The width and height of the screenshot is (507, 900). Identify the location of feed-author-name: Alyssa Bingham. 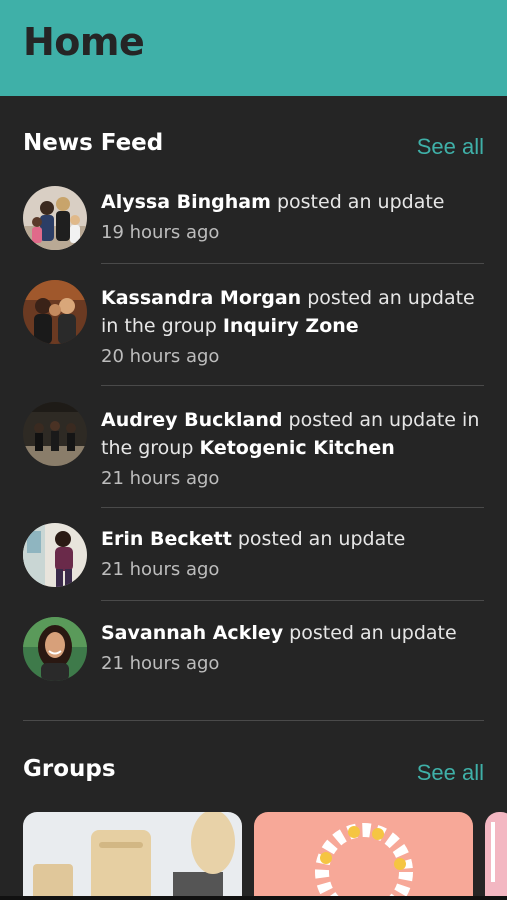
(186, 202).